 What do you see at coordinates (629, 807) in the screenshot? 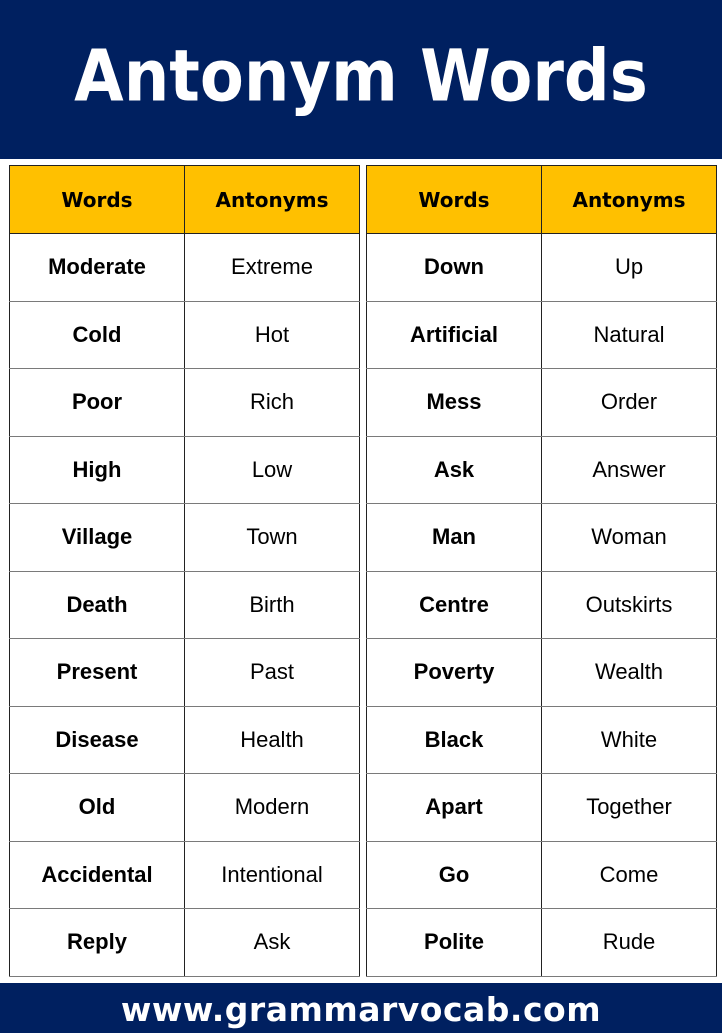
I see `antonym-cell: Together` at bounding box center [629, 807].